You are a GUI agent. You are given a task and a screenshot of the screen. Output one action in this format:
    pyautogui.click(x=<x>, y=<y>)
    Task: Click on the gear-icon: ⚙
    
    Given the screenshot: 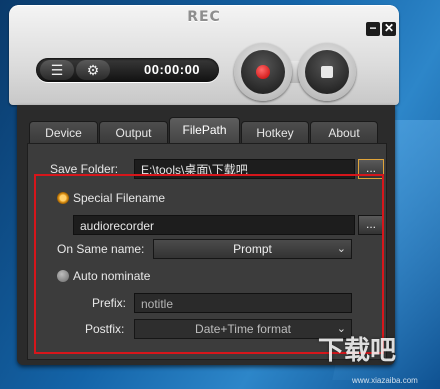 What is the action you would take?
    pyautogui.click(x=93, y=70)
    